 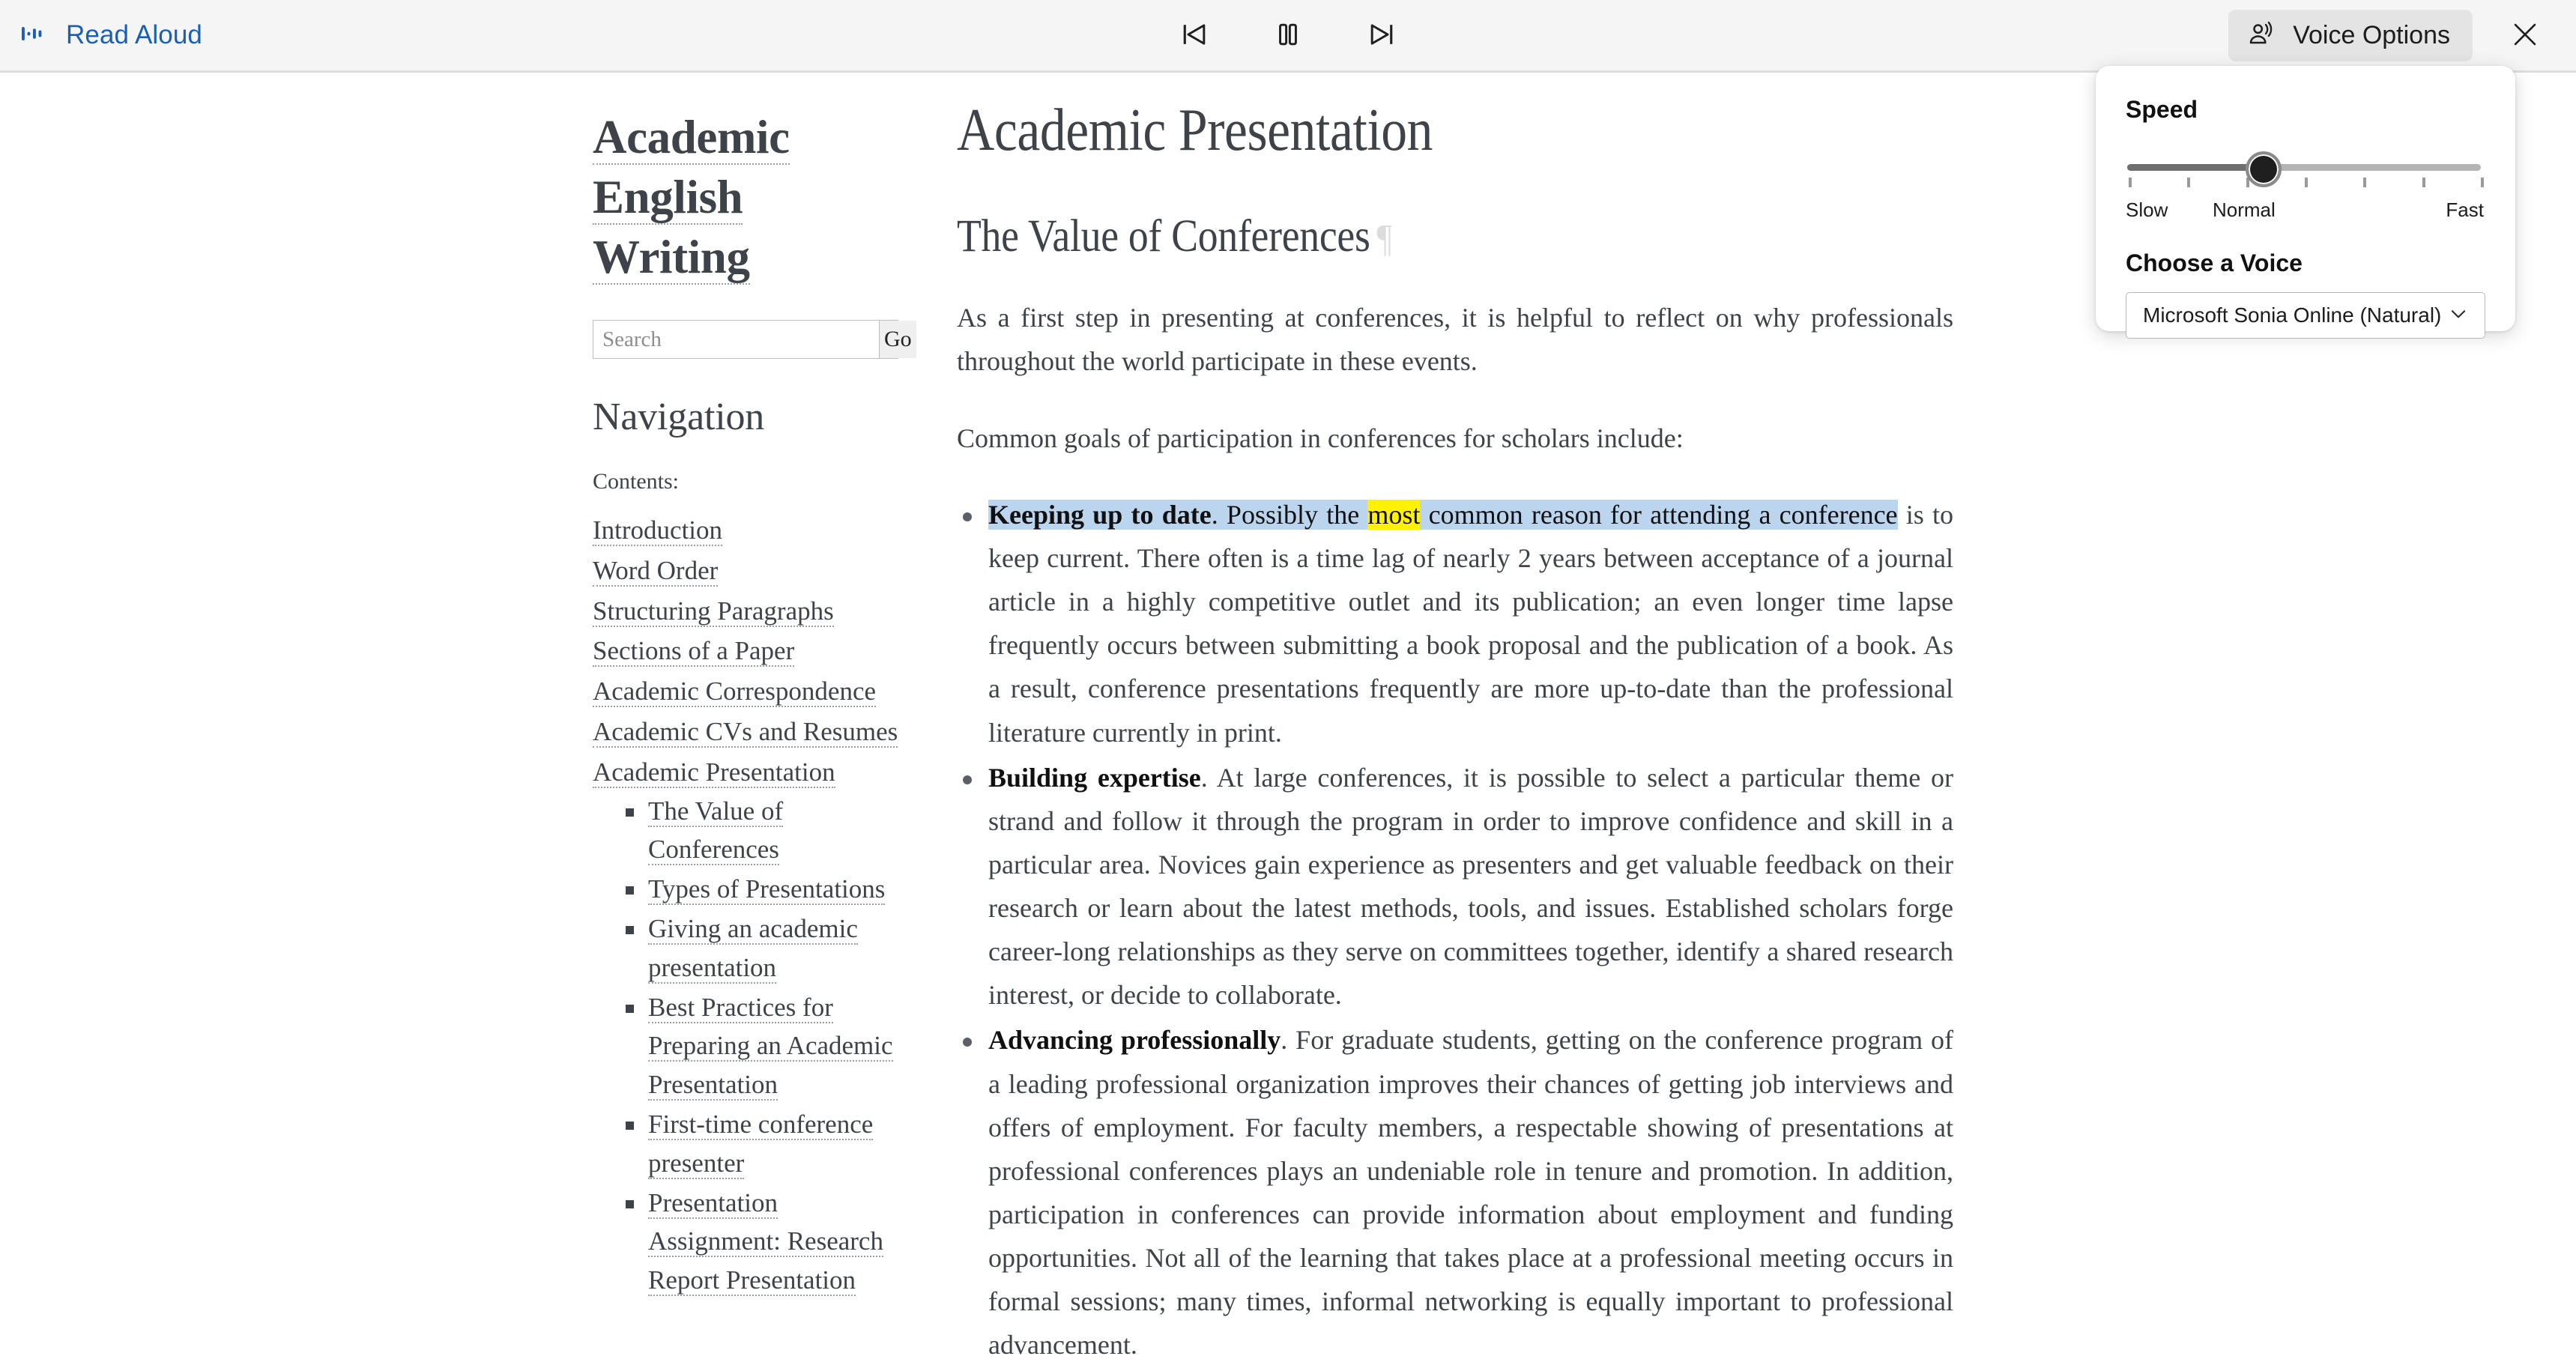 What do you see at coordinates (636, 481) in the screenshot?
I see `contents-label: Contents:` at bounding box center [636, 481].